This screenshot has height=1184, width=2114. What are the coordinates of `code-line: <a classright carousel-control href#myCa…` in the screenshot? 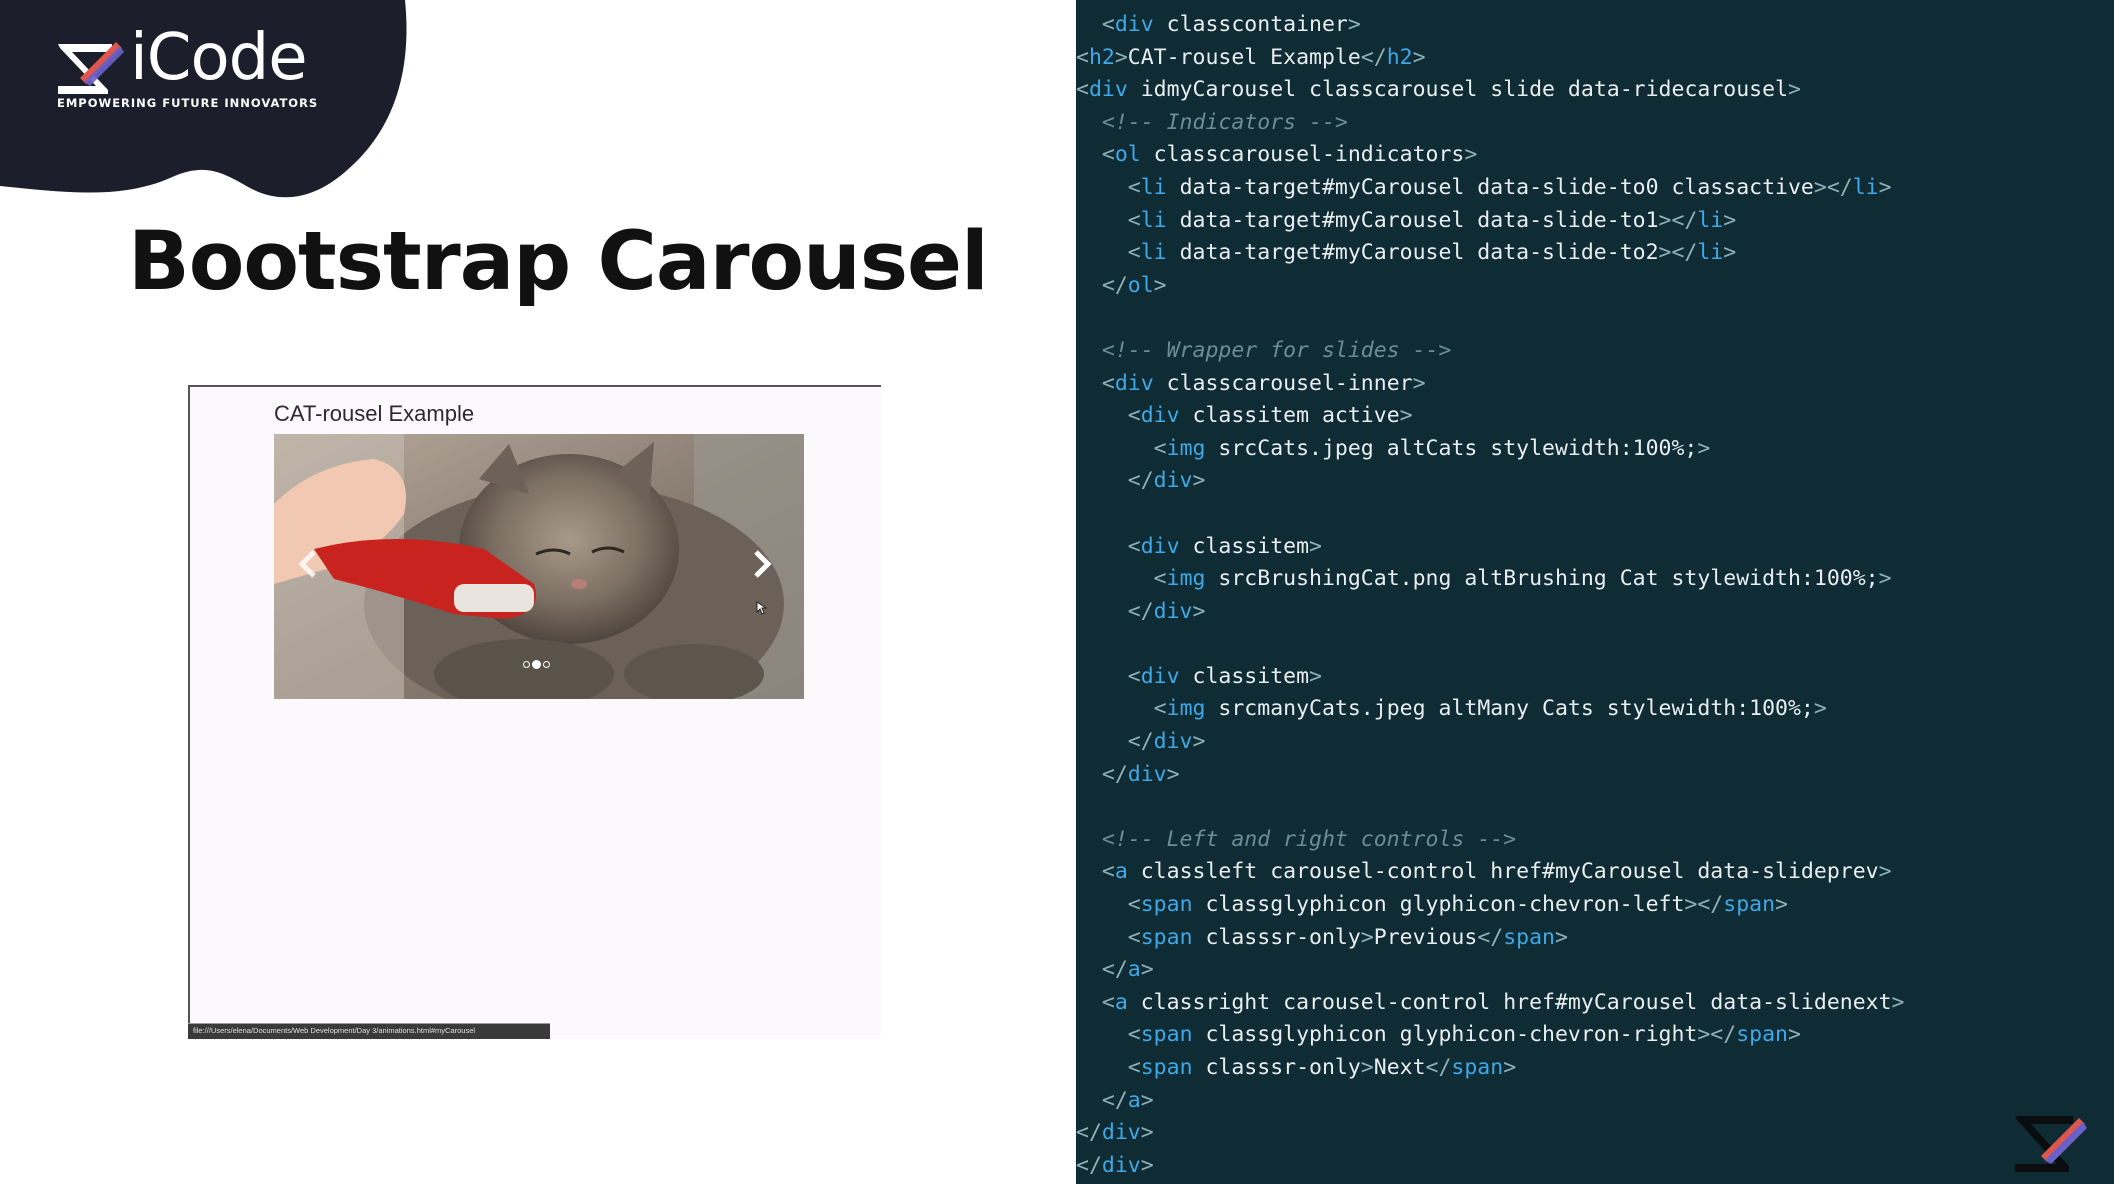 It's located at (1503, 1002).